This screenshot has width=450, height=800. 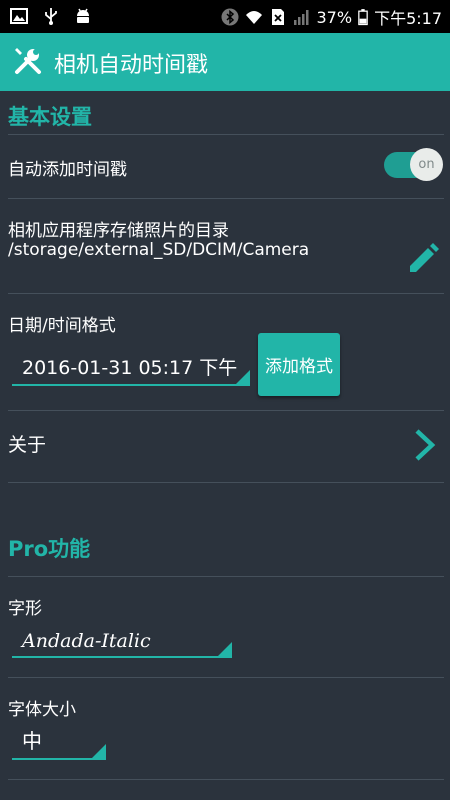 What do you see at coordinates (49, 549) in the screenshot?
I see `category-pro-features: Pro功能` at bounding box center [49, 549].